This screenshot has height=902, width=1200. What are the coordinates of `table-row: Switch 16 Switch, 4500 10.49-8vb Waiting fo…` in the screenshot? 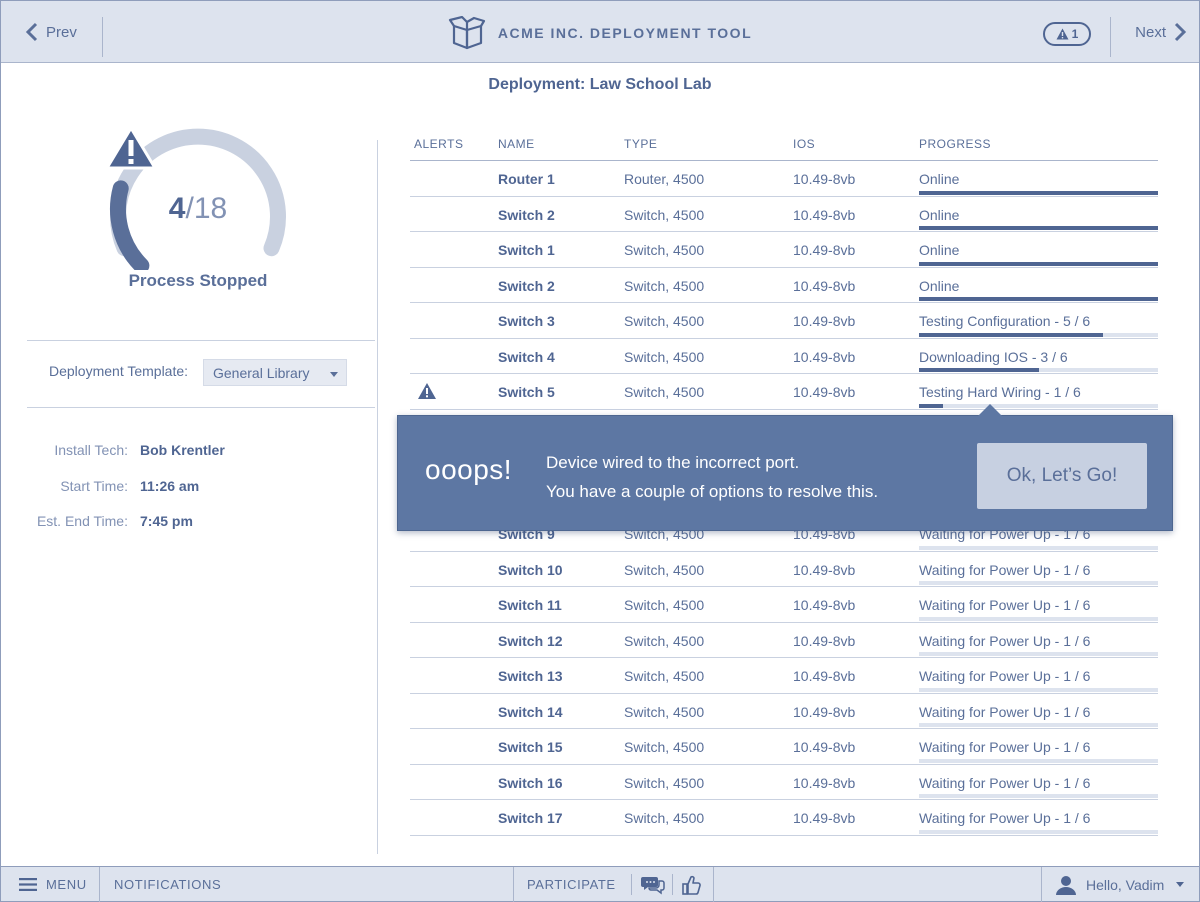 It's located at (784, 782).